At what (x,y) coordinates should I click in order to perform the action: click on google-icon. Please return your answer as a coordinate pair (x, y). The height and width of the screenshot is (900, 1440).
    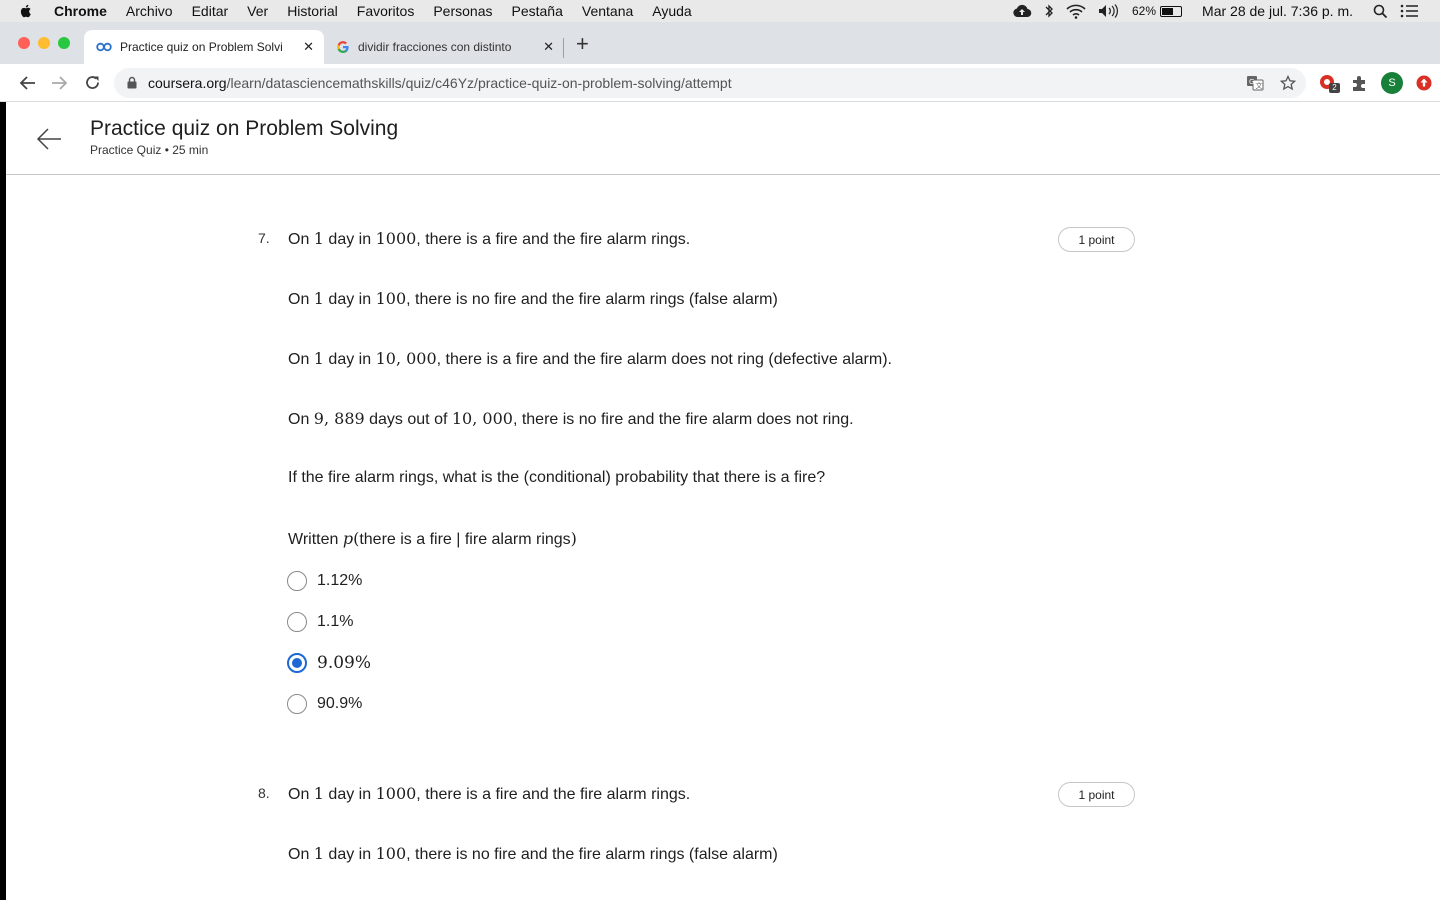
    Looking at the image, I should click on (343, 47).